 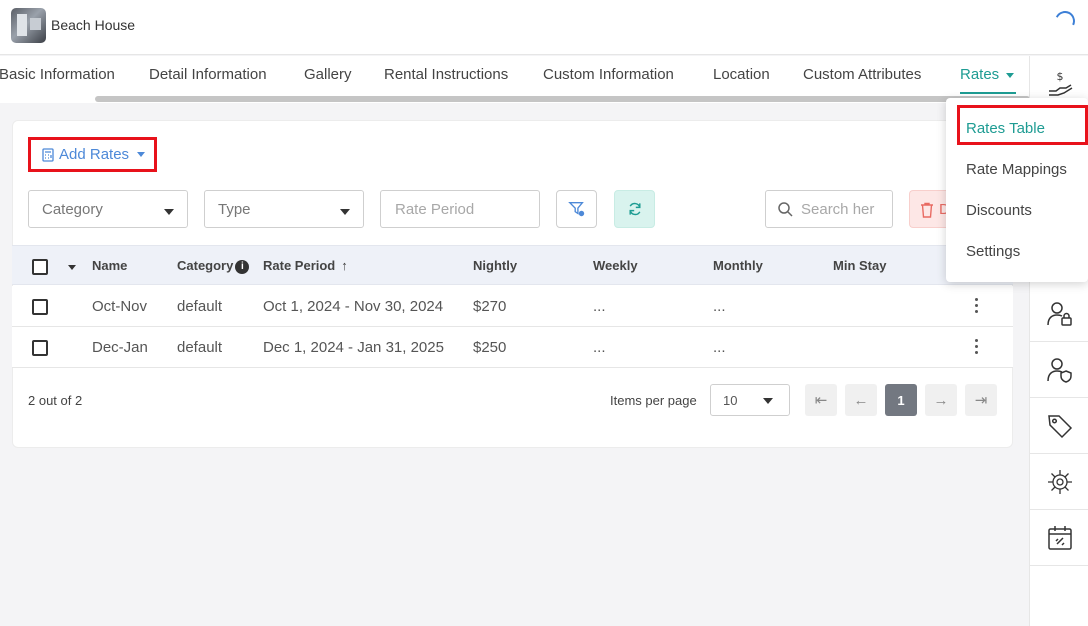 I want to click on search-icon, so click(x=785, y=209).